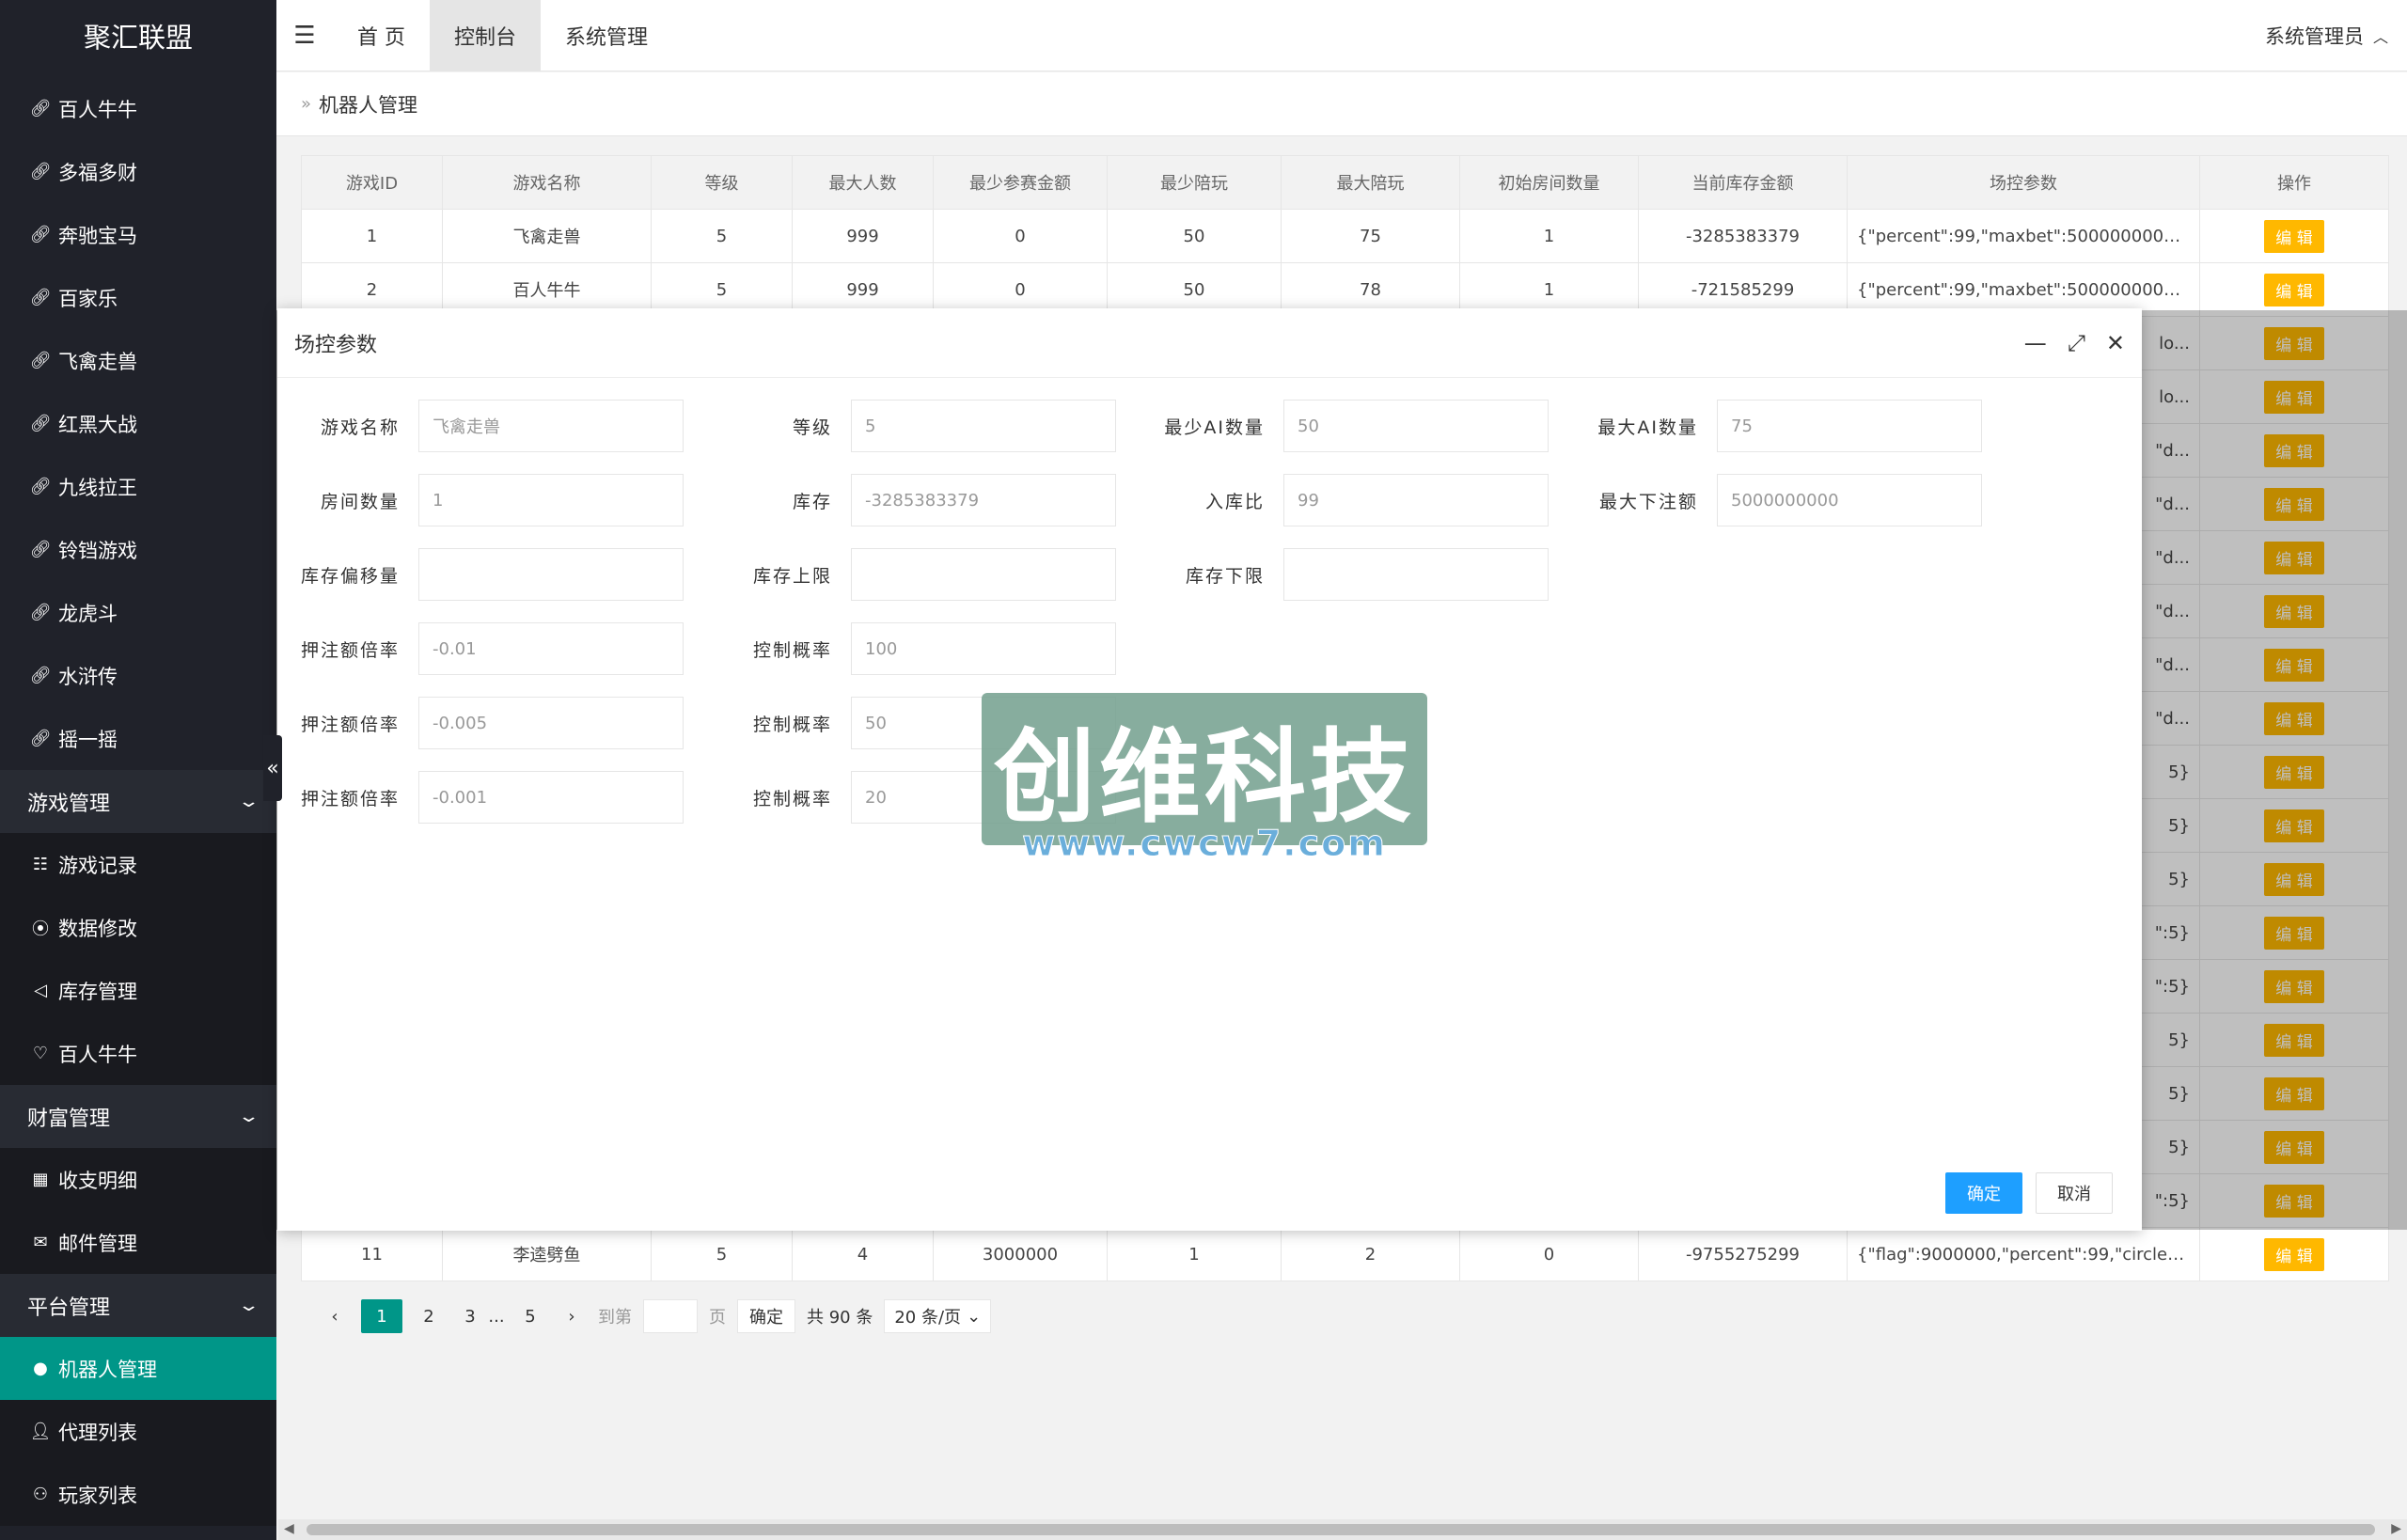  Describe the element at coordinates (289, 1529) in the screenshot. I see `scroll-left-icon: ◀` at that location.